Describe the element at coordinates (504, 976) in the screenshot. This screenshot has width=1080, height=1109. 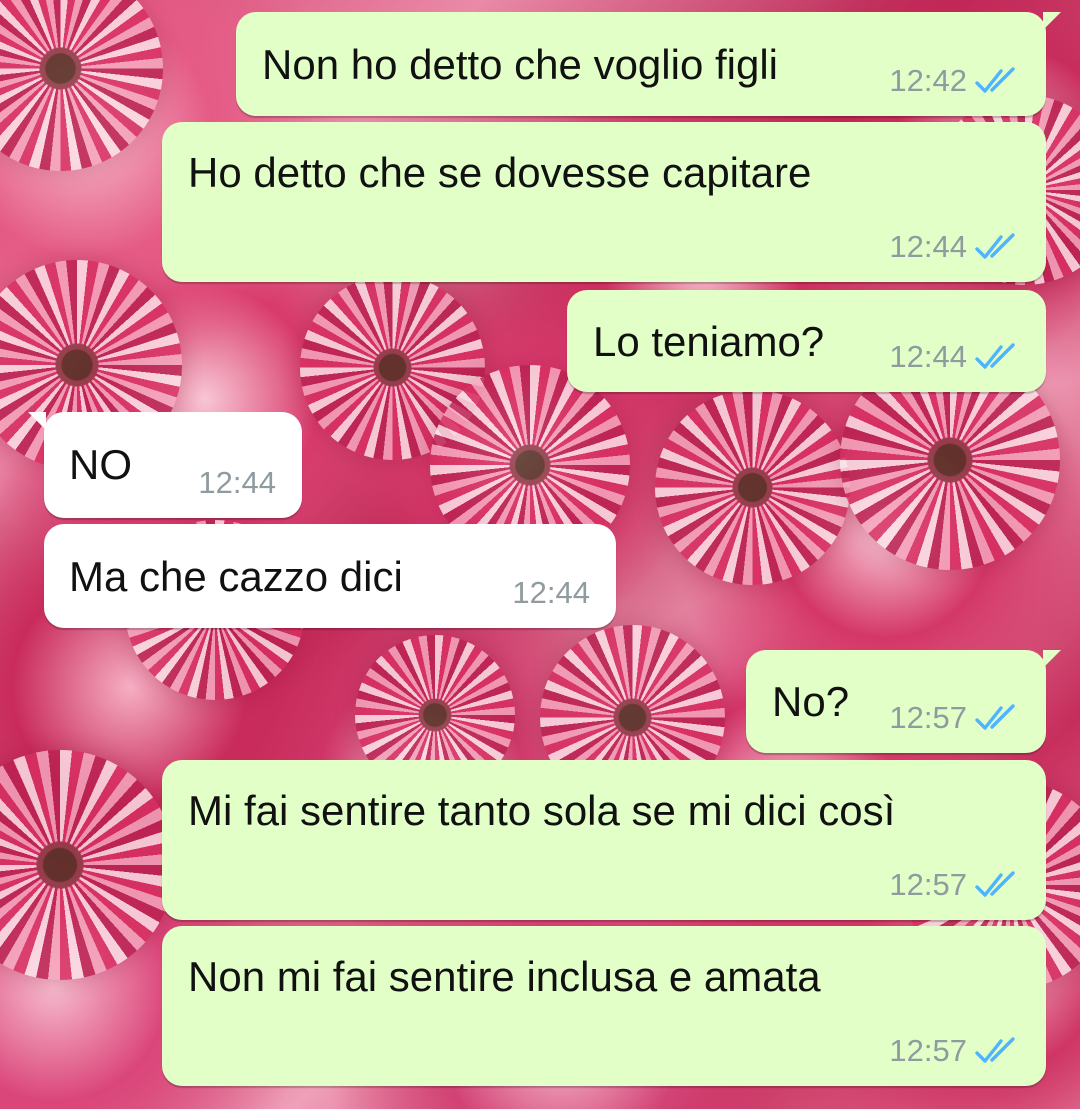
I see `message-text: Non mi fai sentire inclusa e amata` at that location.